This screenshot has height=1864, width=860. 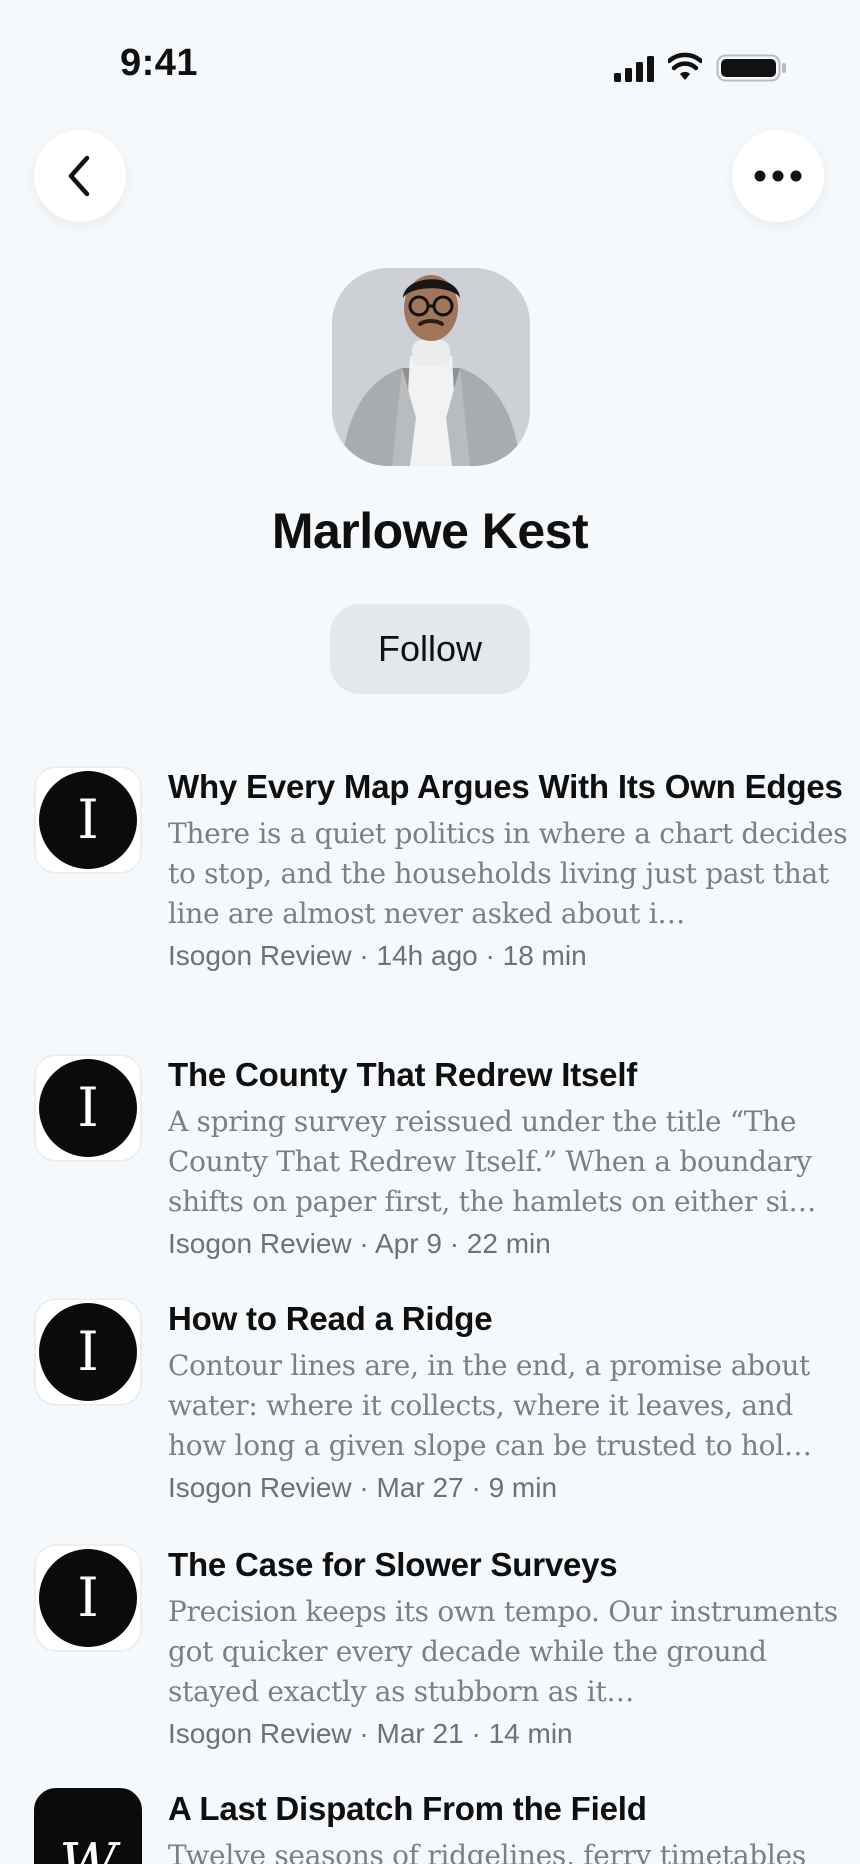 I want to click on cellular-signal-icon, so click(x=634, y=69).